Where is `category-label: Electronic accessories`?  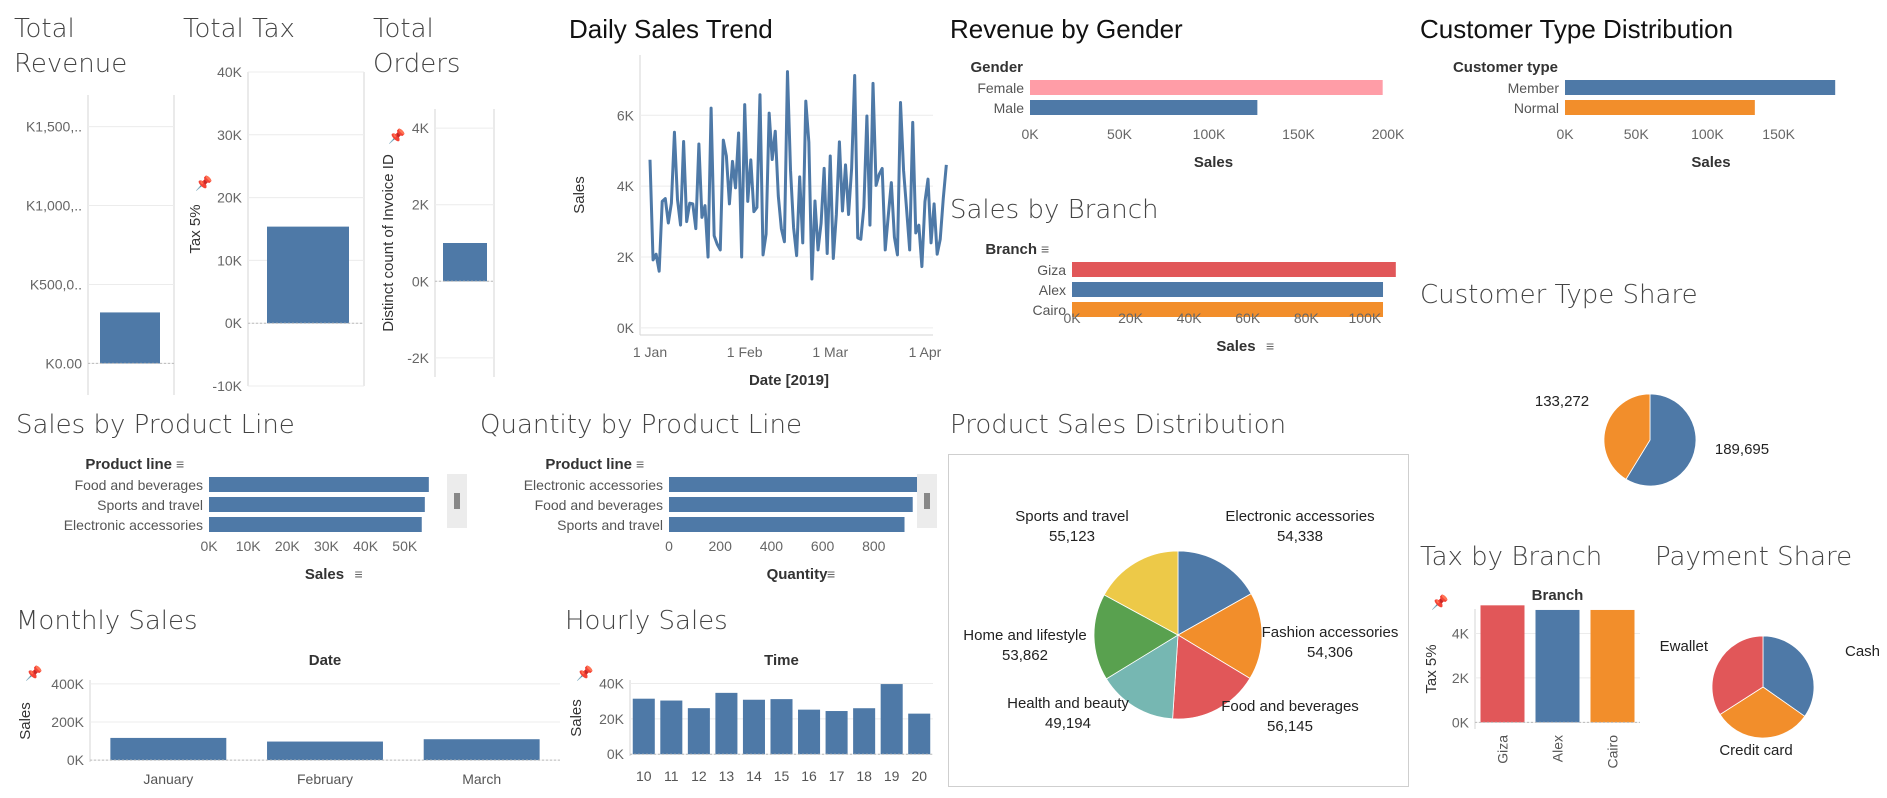 category-label: Electronic accessories is located at coordinates (133, 525).